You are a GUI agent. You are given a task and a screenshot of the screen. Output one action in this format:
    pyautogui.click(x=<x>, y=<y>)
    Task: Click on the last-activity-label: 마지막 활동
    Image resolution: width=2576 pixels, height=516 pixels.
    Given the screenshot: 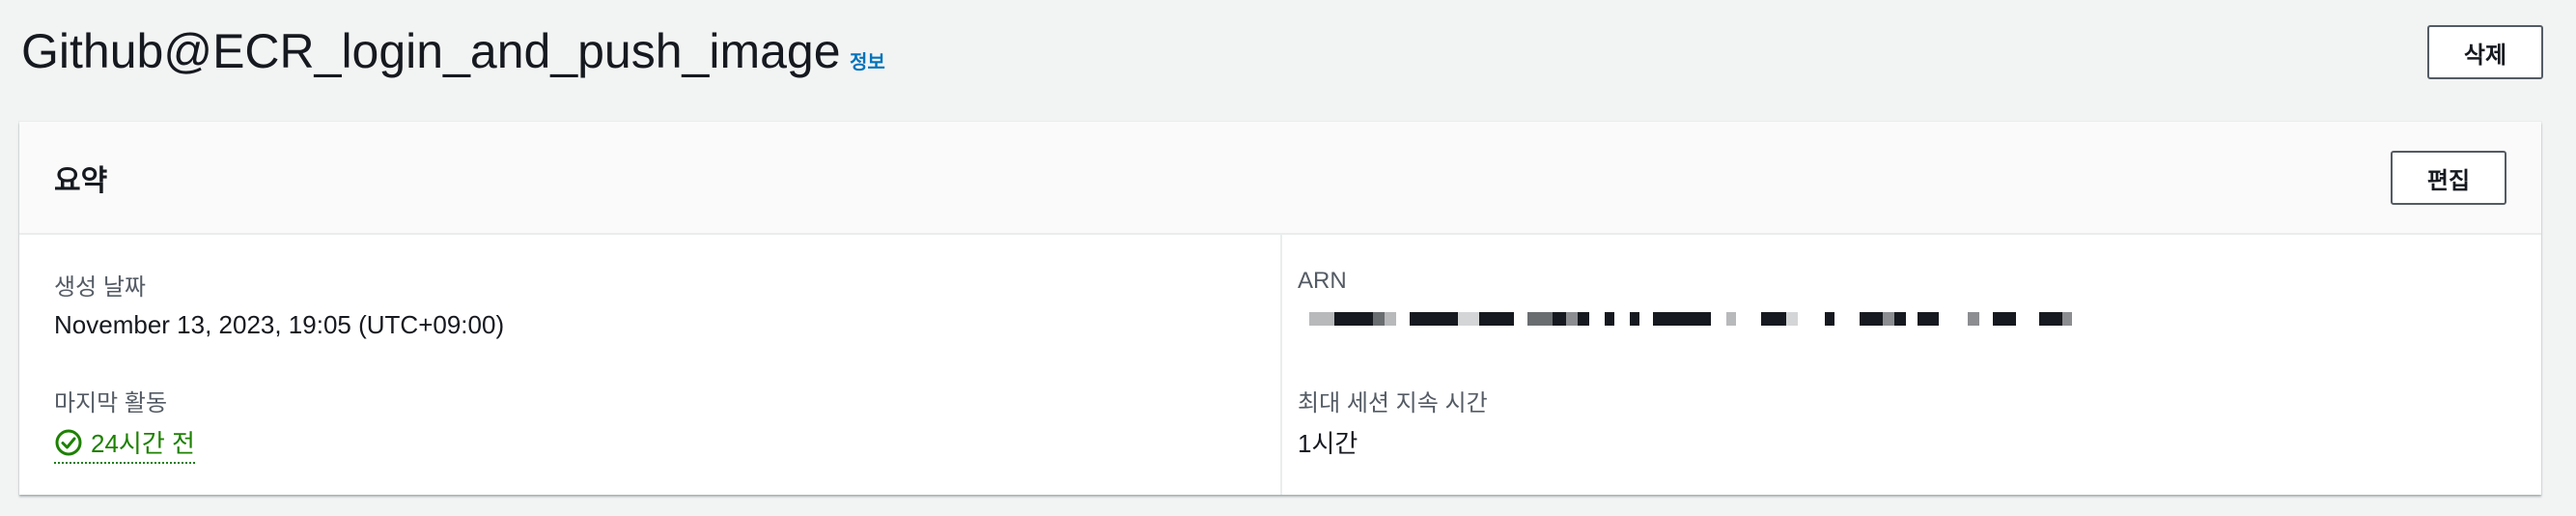 What is the action you would take?
    pyautogui.click(x=111, y=403)
    